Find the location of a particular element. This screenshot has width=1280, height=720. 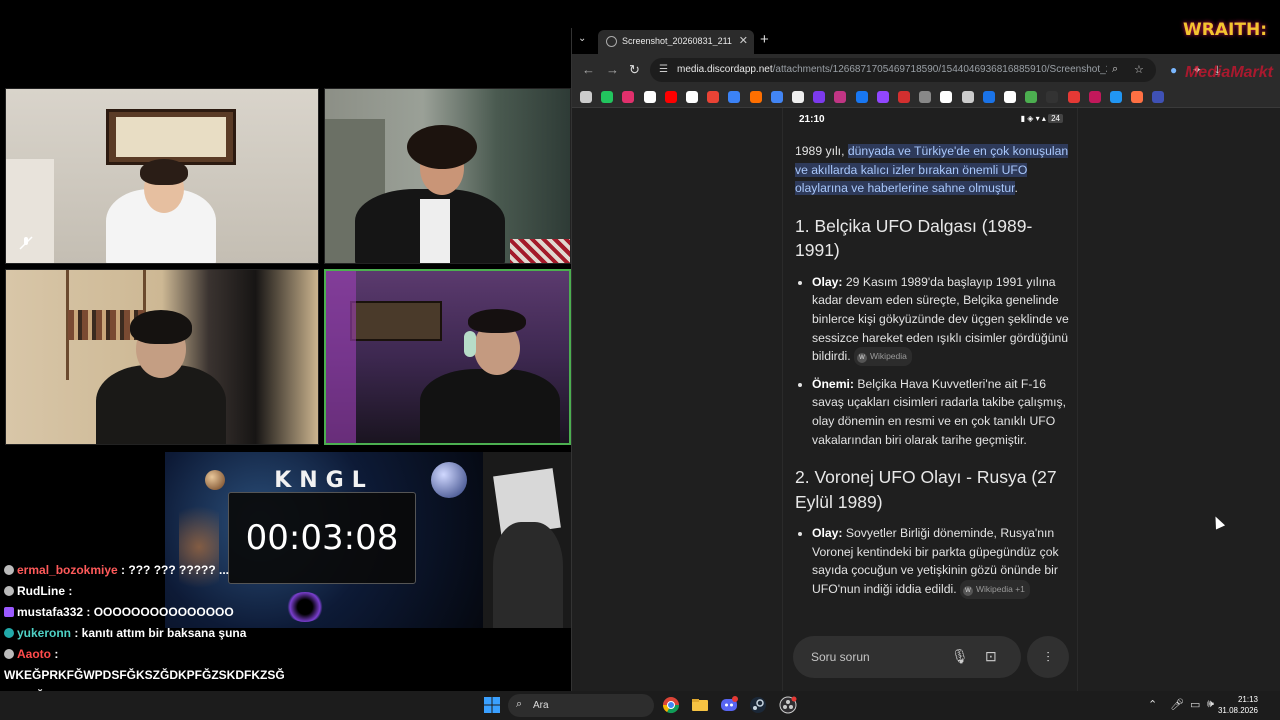

chat-message: Aaoto : is located at coordinates (142, 654).